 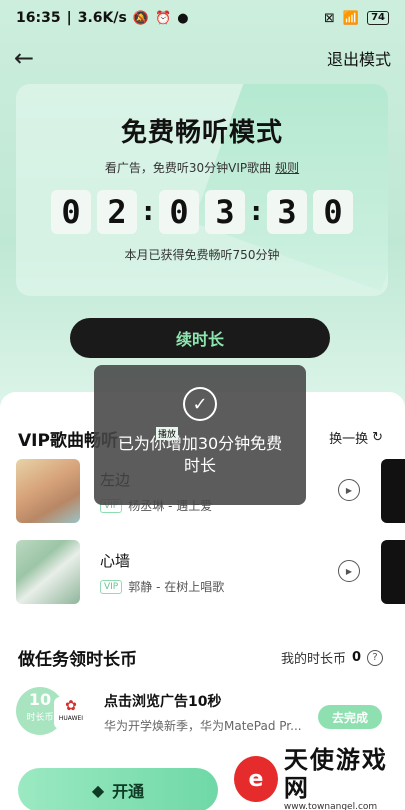 What do you see at coordinates (202, 58) in the screenshot?
I see `top-nav: ← 退出模式` at bounding box center [202, 58].